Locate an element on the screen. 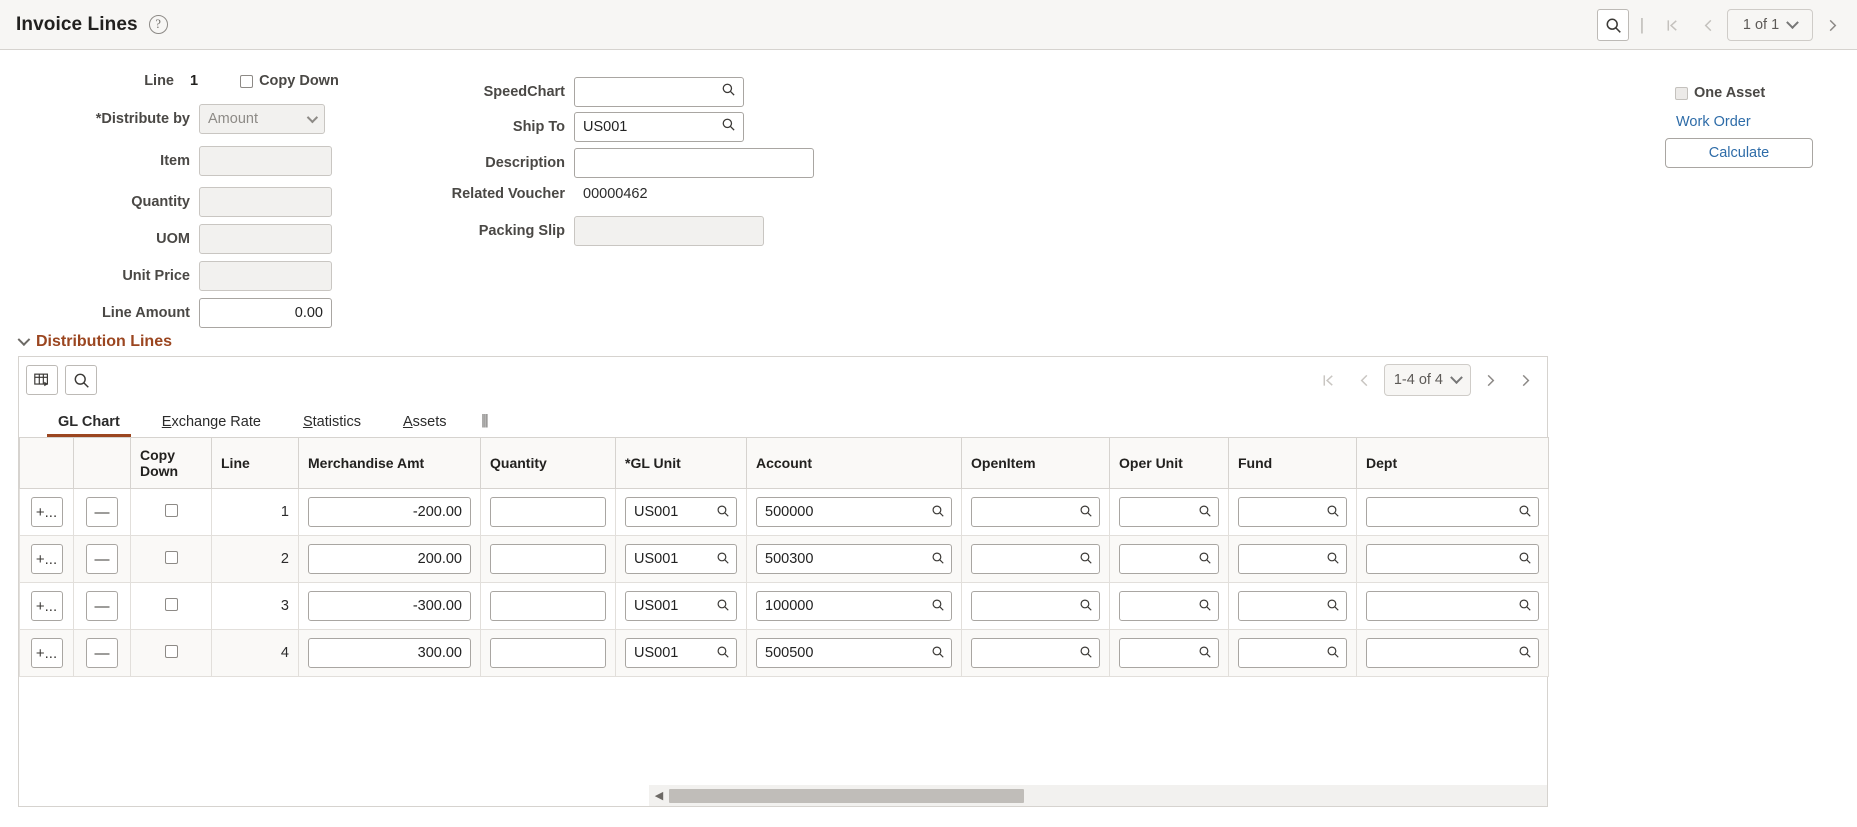 The width and height of the screenshot is (1857, 827). description-label: Description is located at coordinates (525, 163).